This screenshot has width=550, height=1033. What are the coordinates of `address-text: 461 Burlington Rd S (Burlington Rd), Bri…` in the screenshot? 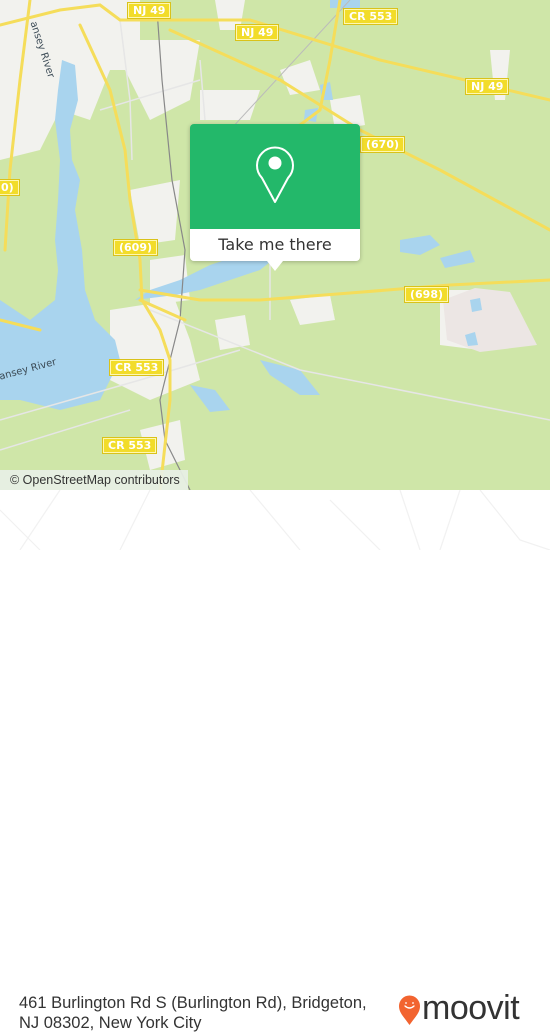 It's located at (193, 1013).